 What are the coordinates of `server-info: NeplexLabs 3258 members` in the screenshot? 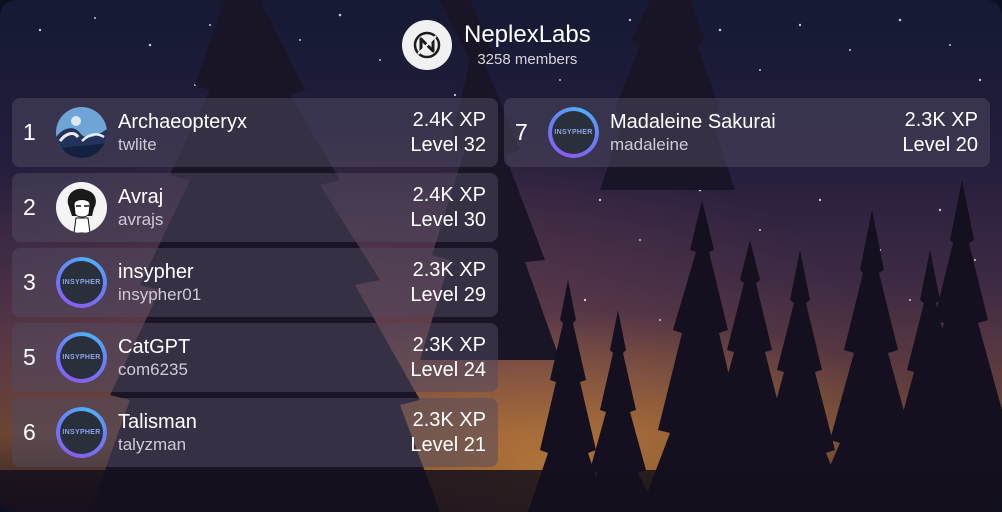 It's located at (527, 45).